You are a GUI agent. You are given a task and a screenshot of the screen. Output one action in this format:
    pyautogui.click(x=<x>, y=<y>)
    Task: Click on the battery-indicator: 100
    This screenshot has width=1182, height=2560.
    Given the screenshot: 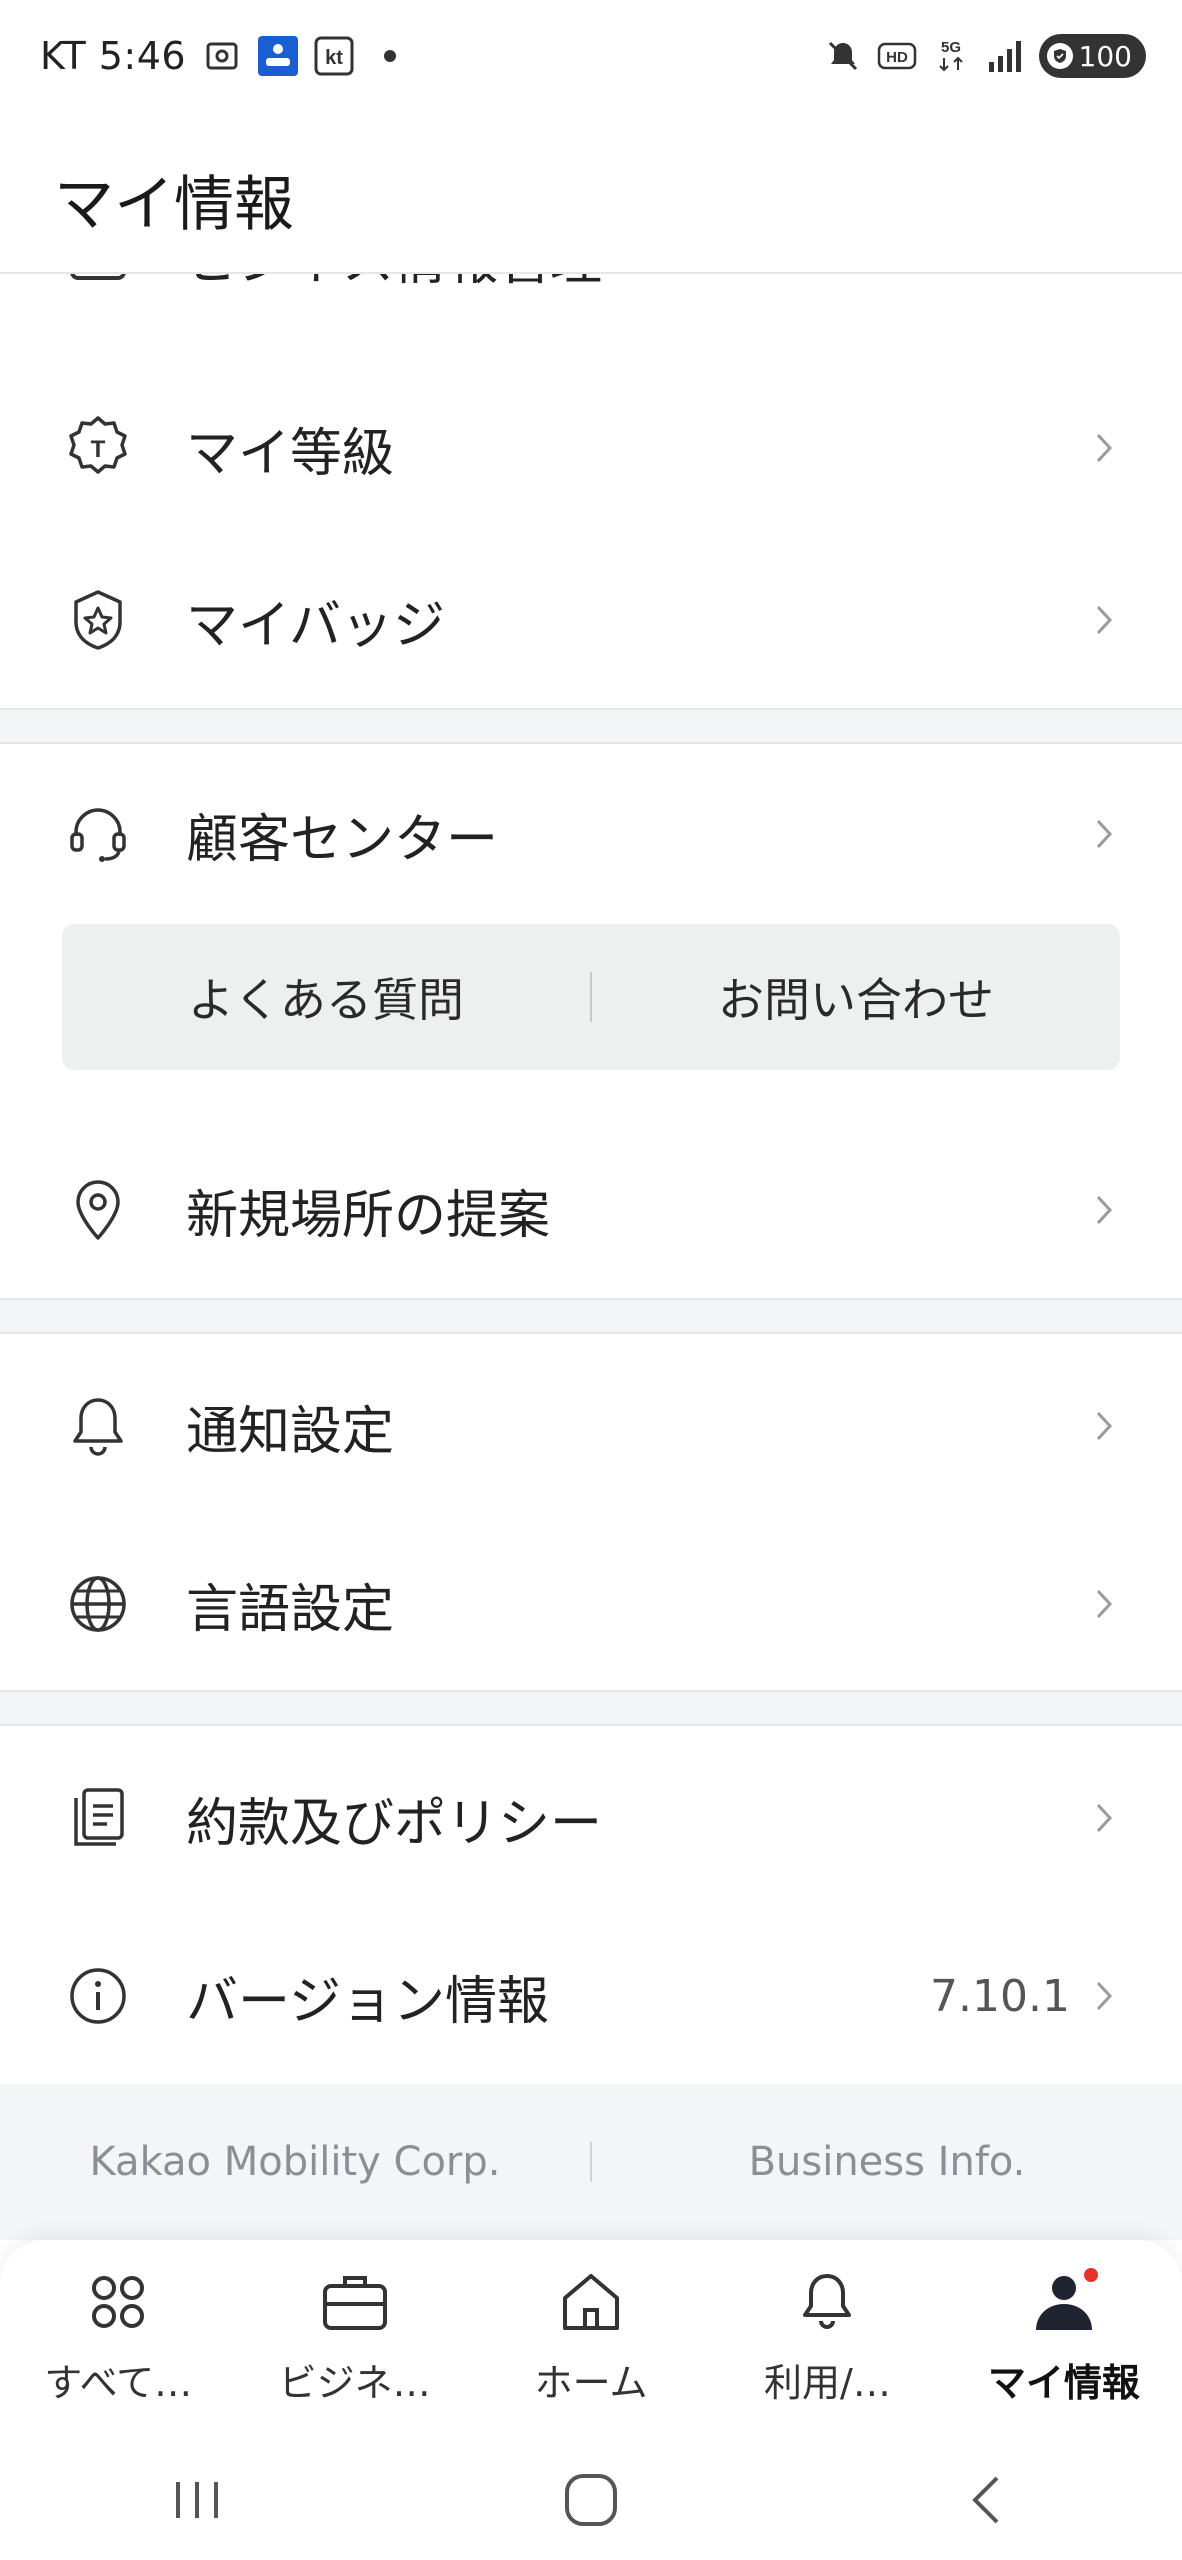 What is the action you would take?
    pyautogui.click(x=1092, y=56)
    